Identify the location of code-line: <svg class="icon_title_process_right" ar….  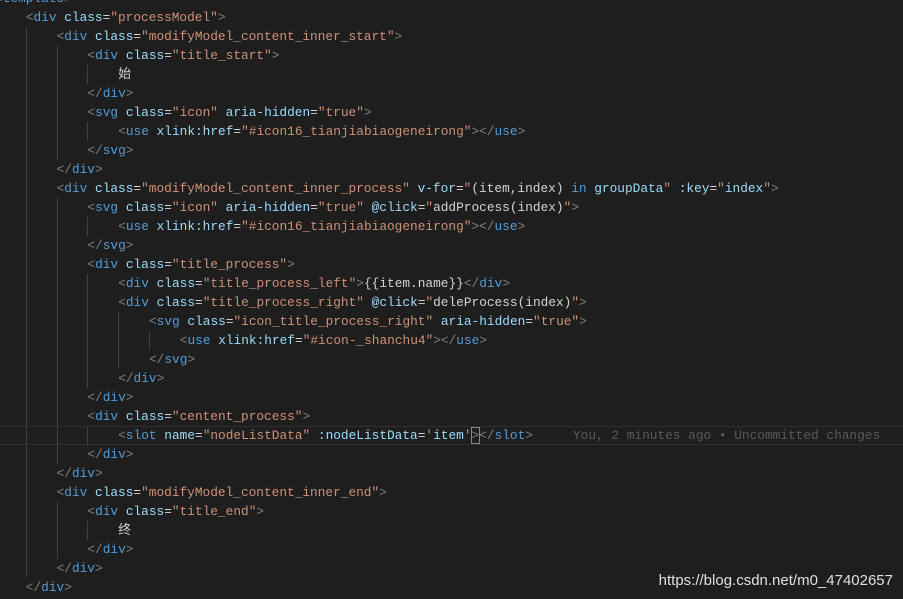
(451, 321).